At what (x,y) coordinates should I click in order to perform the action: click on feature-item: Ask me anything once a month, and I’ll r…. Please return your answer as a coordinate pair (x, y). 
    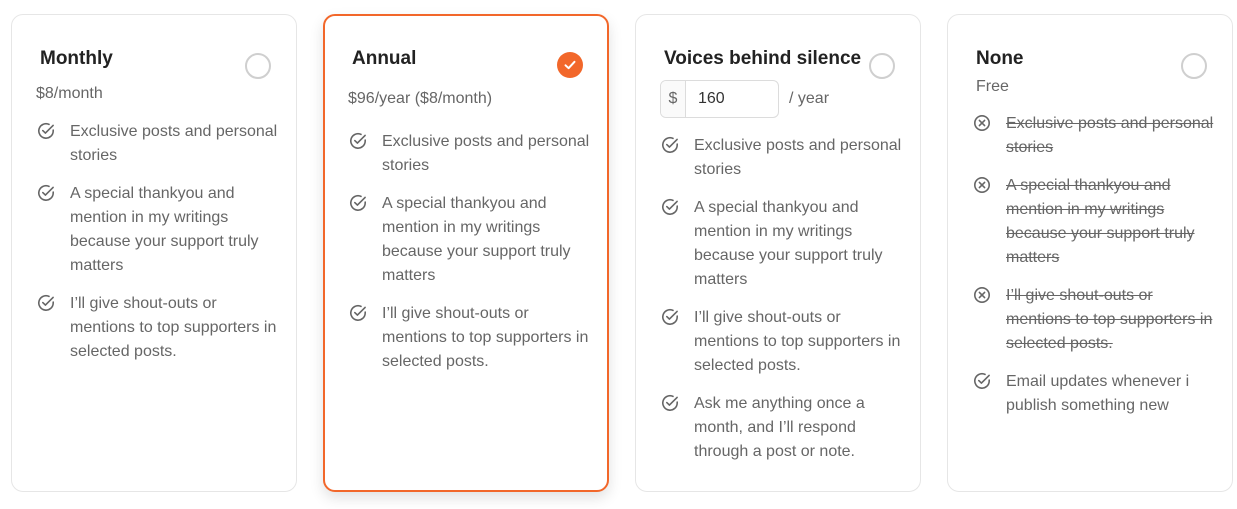
    Looking at the image, I should click on (782, 428).